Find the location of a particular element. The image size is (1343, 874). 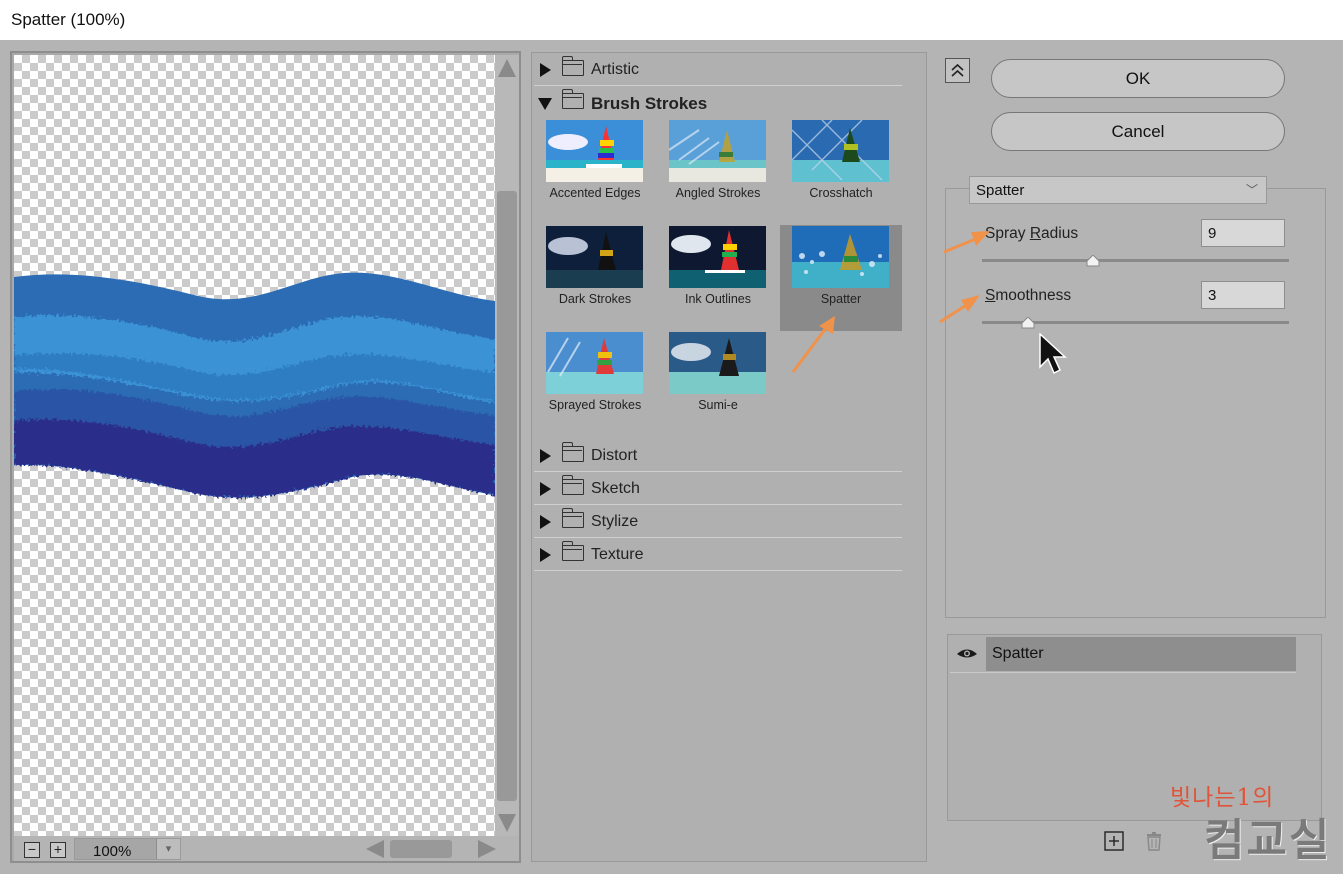

visibility-toggle is located at coordinates (967, 654).